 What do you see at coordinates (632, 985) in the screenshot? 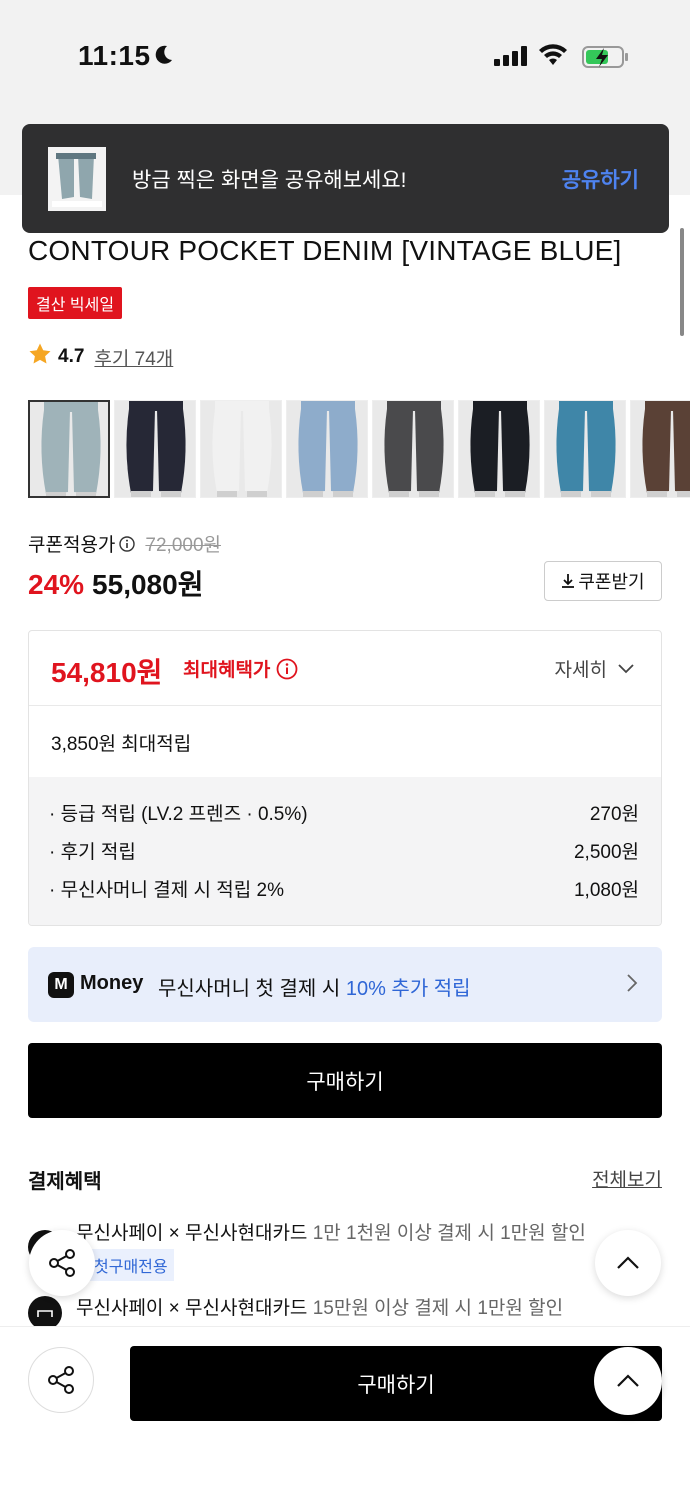
I see `chevron-right-icon` at bounding box center [632, 985].